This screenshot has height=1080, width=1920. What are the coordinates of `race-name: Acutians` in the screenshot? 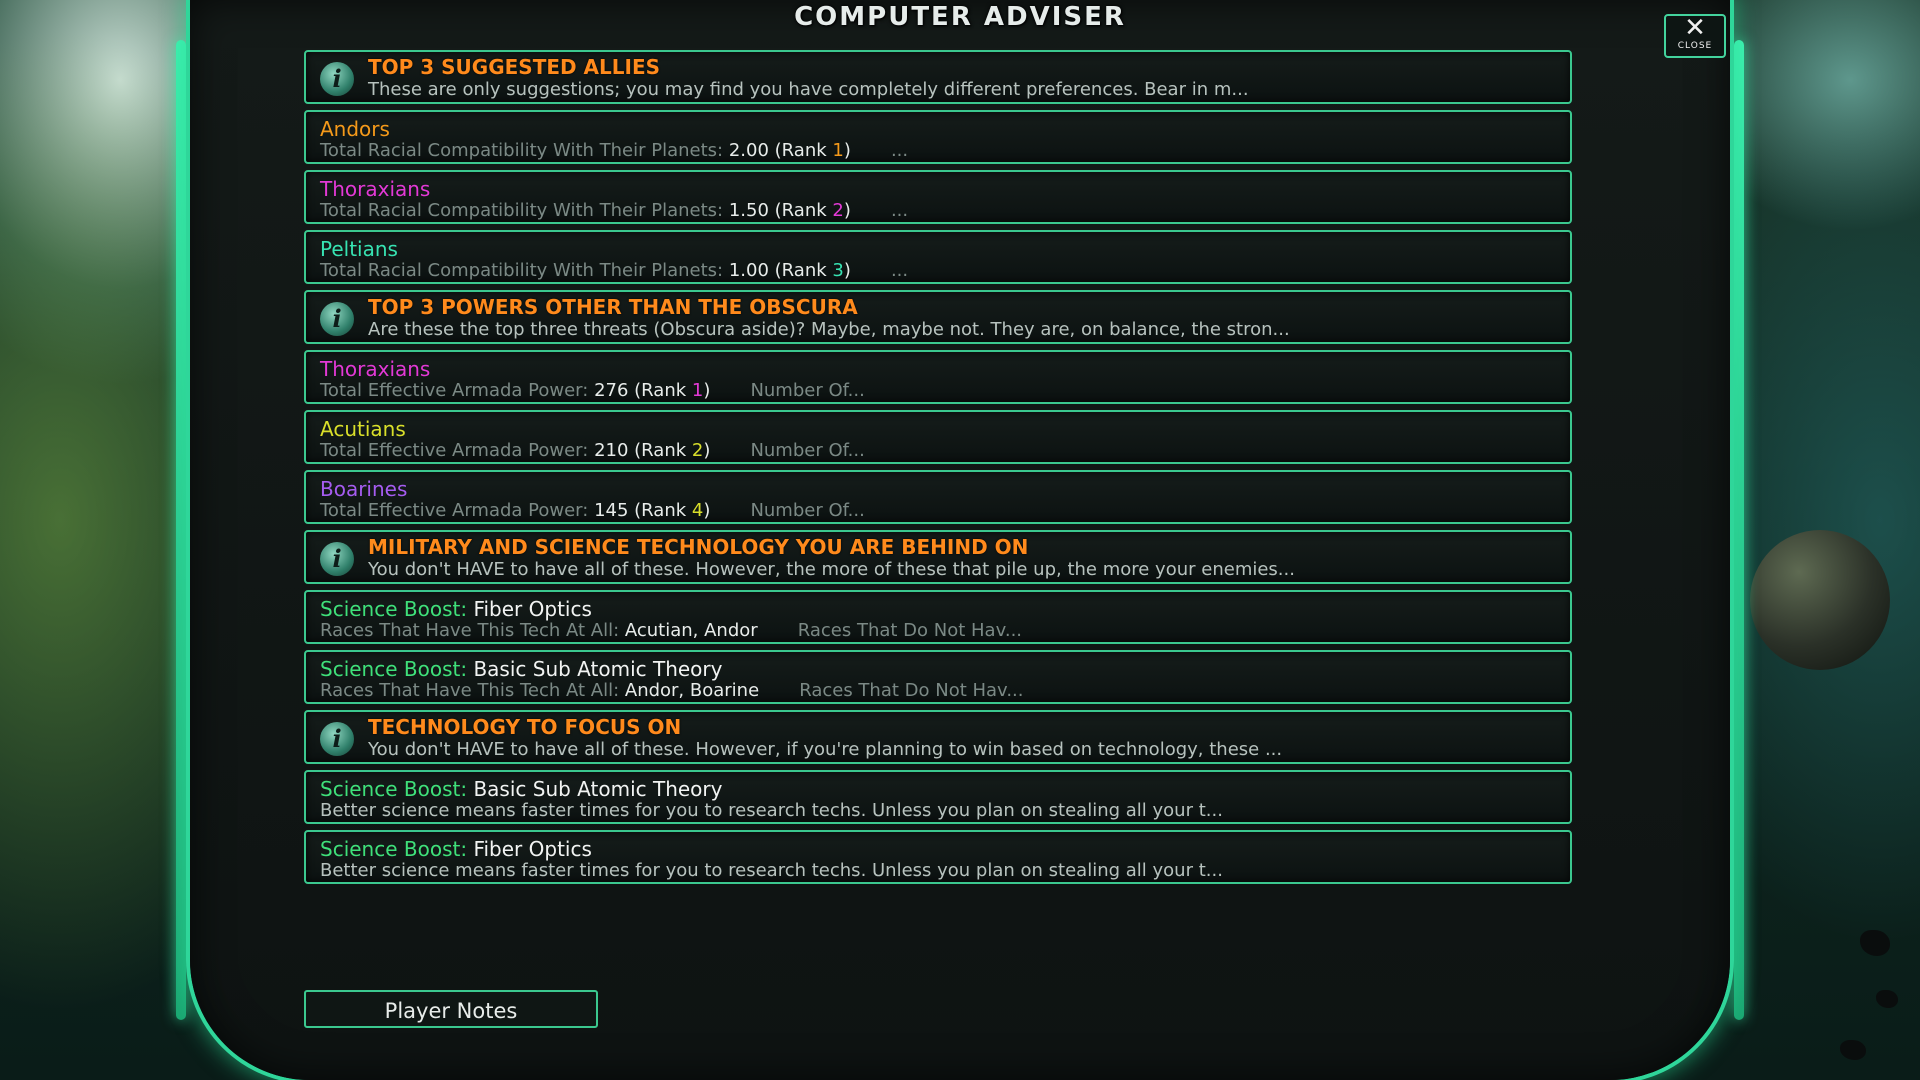 It's located at (363, 429).